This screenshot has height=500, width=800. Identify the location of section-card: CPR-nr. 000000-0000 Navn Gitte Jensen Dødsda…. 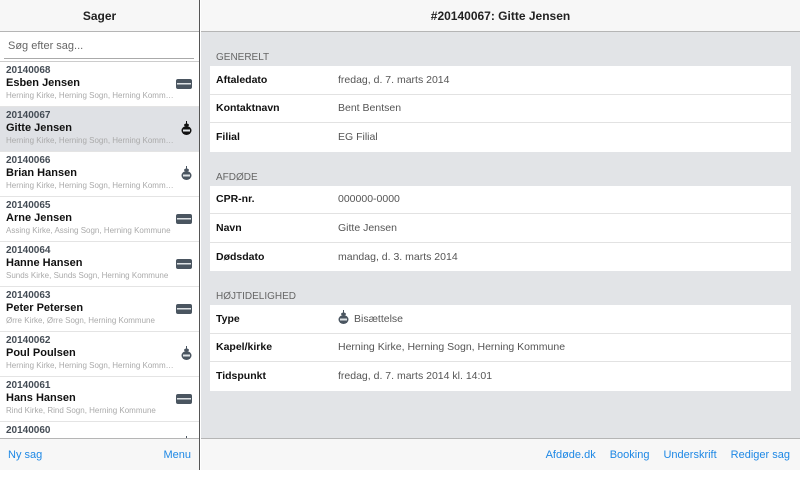
(500, 228).